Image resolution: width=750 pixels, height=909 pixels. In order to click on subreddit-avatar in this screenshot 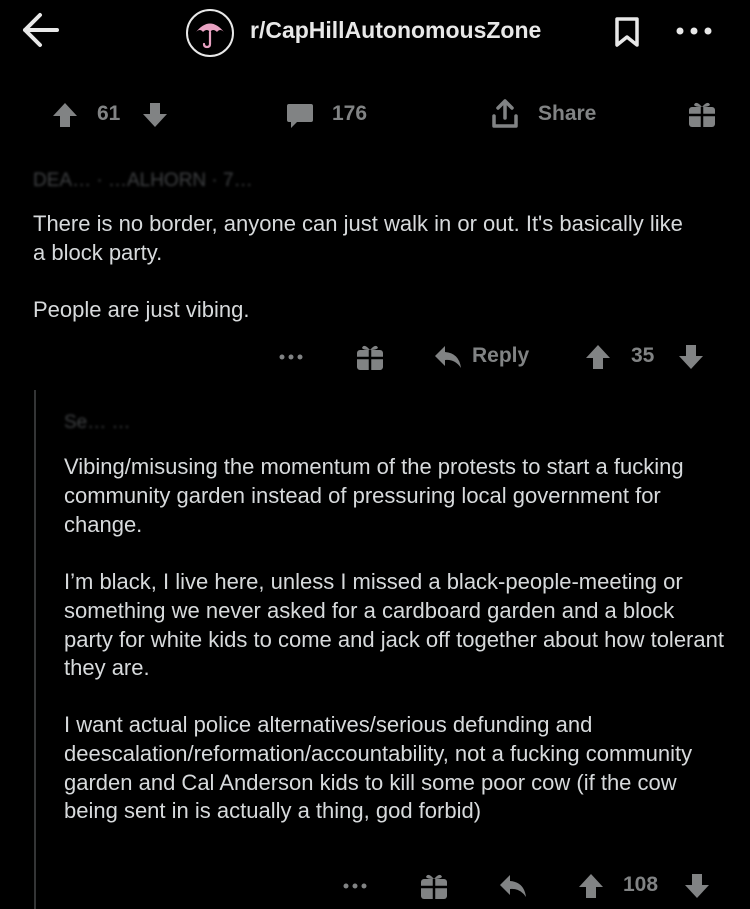, I will do `click(210, 33)`.